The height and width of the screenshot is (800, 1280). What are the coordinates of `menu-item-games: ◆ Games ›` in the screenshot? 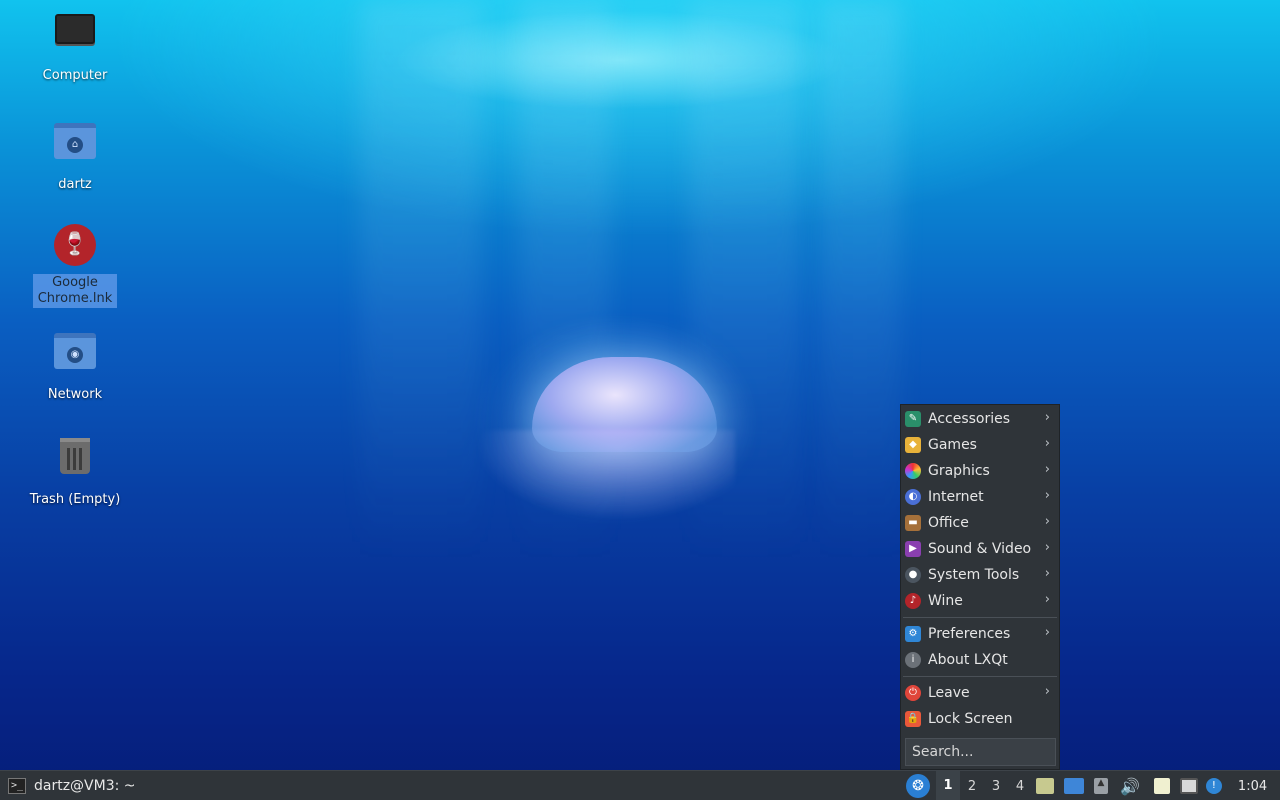 It's located at (980, 445).